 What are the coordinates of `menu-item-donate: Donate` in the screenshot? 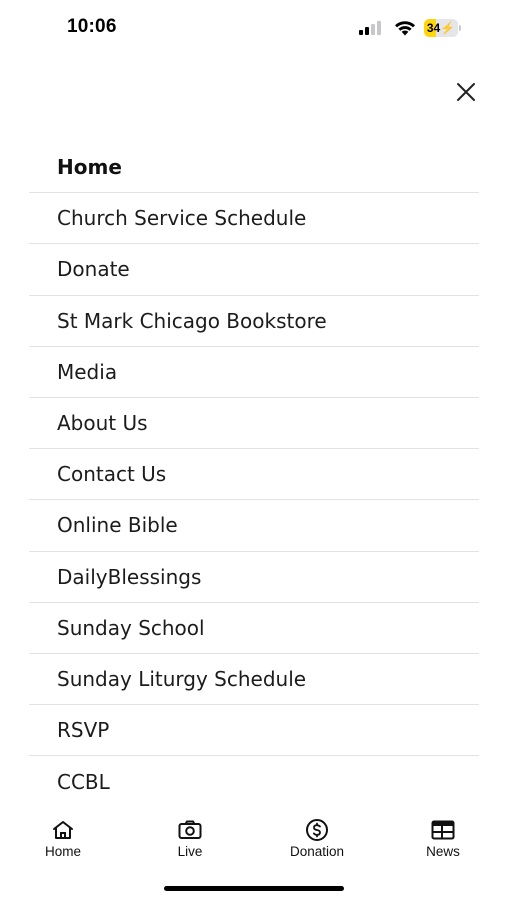 It's located at (254, 270).